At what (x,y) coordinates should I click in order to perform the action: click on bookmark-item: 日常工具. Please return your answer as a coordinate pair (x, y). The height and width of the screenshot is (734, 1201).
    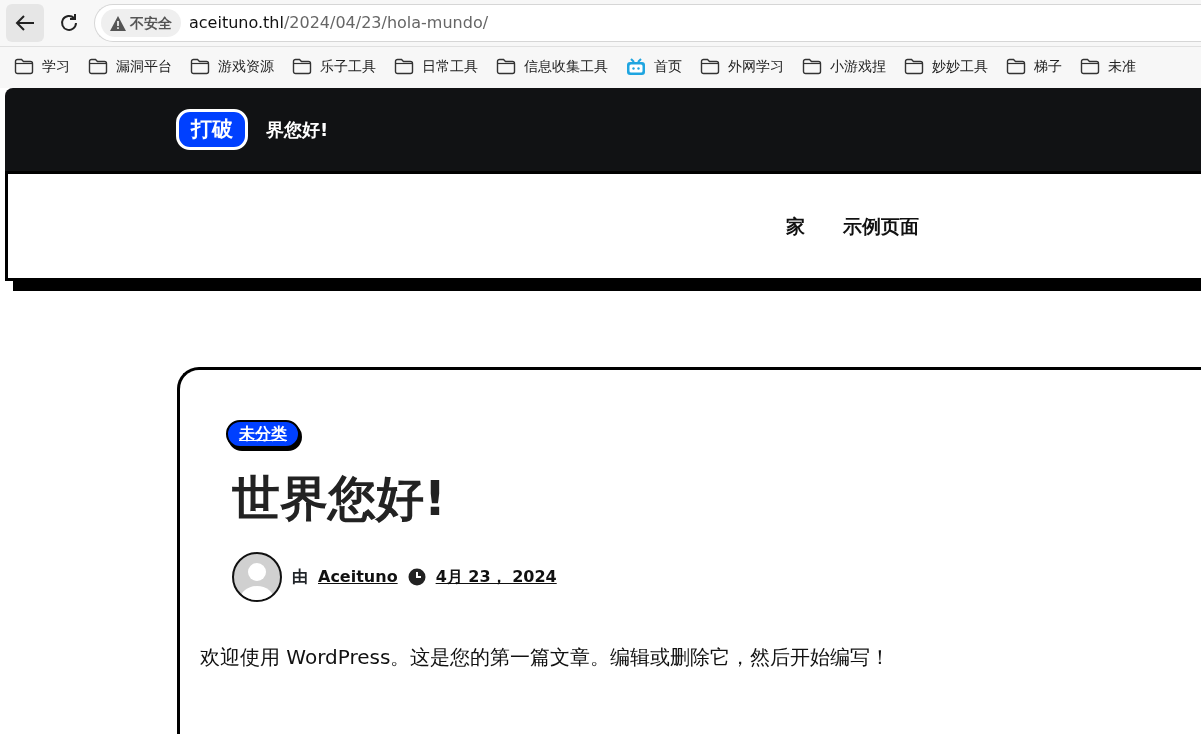
    Looking at the image, I should click on (436, 66).